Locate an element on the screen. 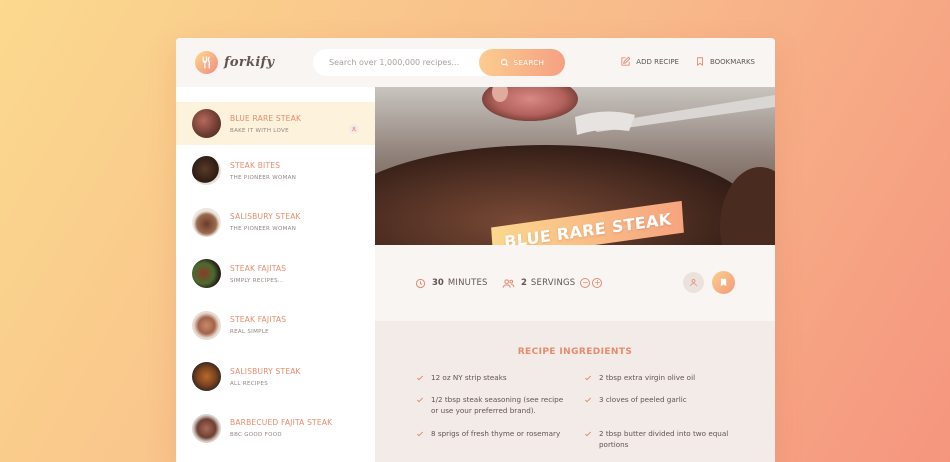  ingredient-item: 2 tbsp extra virgin olive oil is located at coordinates (659, 377).